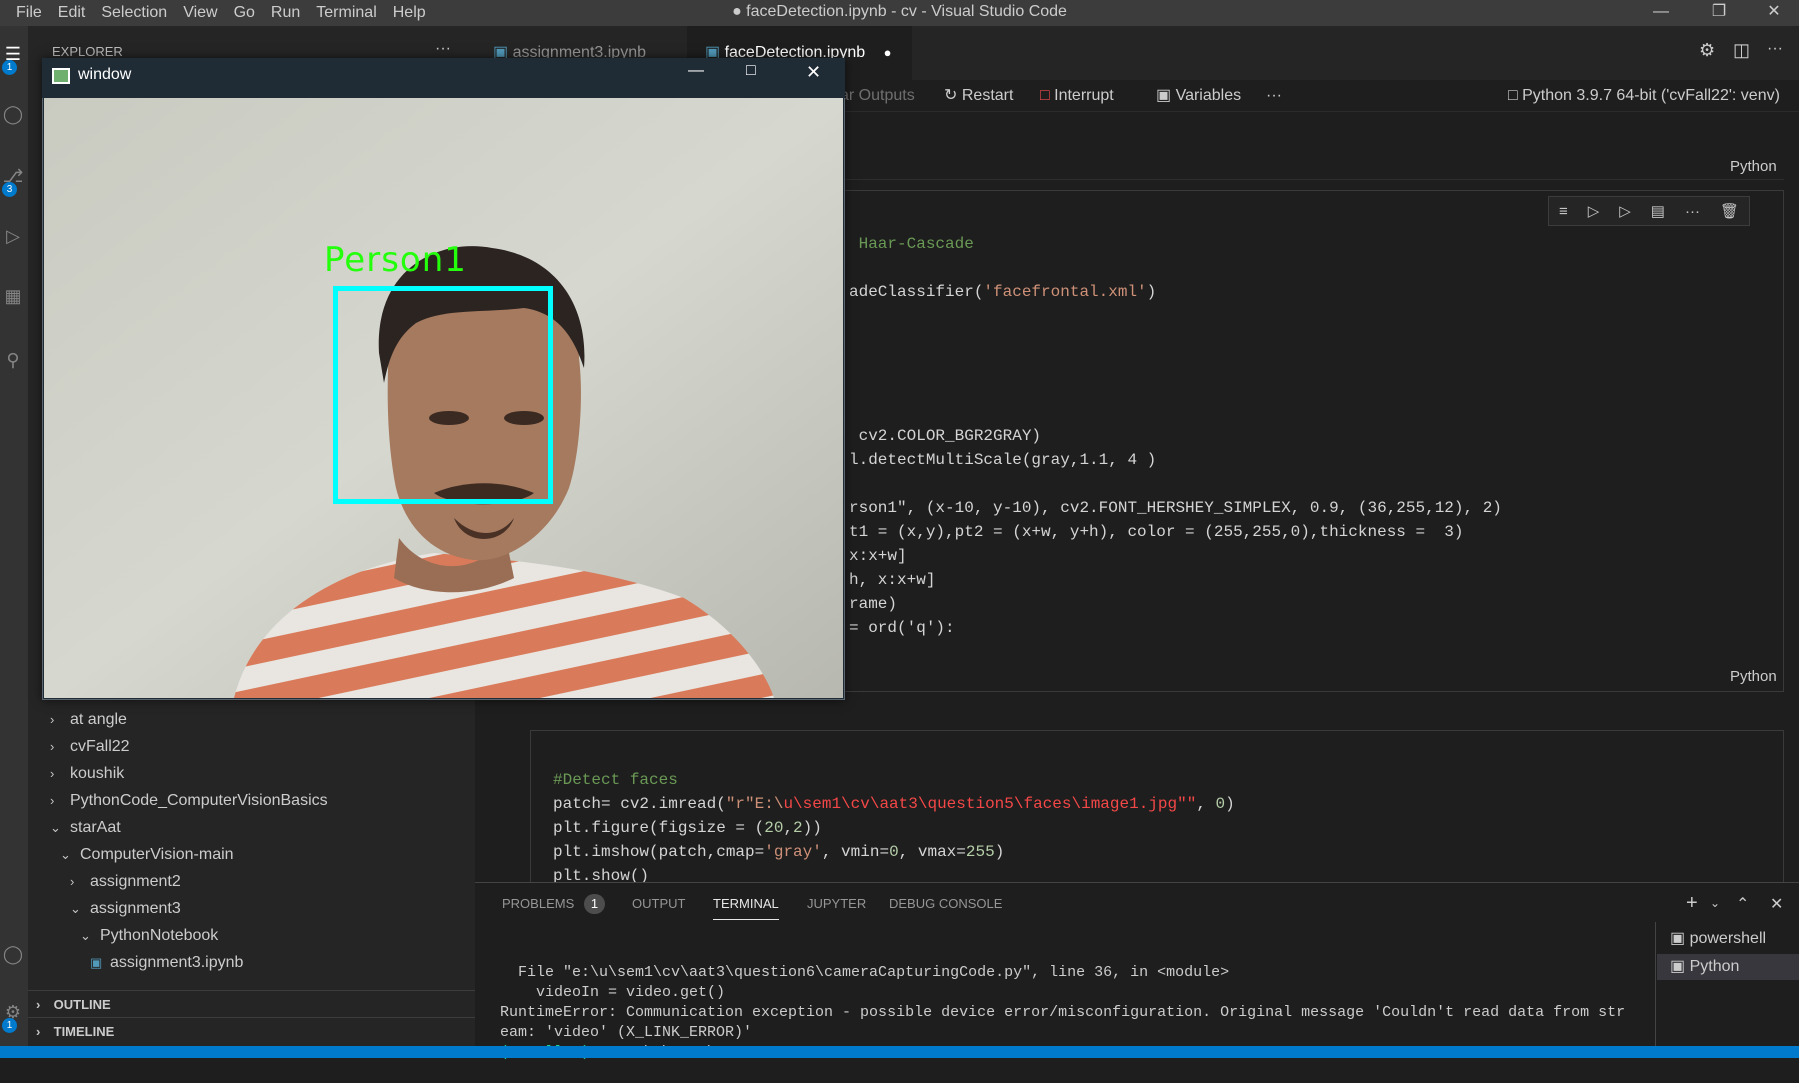 The image size is (1799, 1083). I want to click on face-label: Person1, so click(395, 260).